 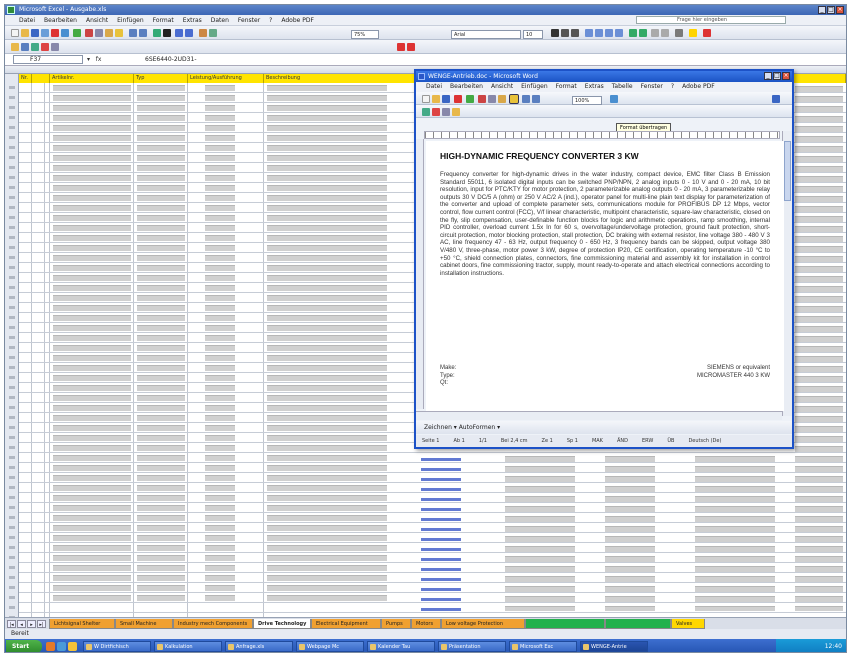 What do you see at coordinates (31, 624) in the screenshot?
I see `next-sheet-button: ▸` at bounding box center [31, 624].